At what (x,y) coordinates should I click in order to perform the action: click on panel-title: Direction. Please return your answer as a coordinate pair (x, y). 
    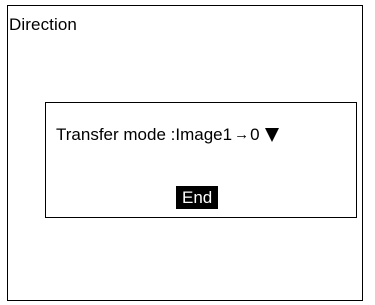
    Looking at the image, I should click on (43, 24).